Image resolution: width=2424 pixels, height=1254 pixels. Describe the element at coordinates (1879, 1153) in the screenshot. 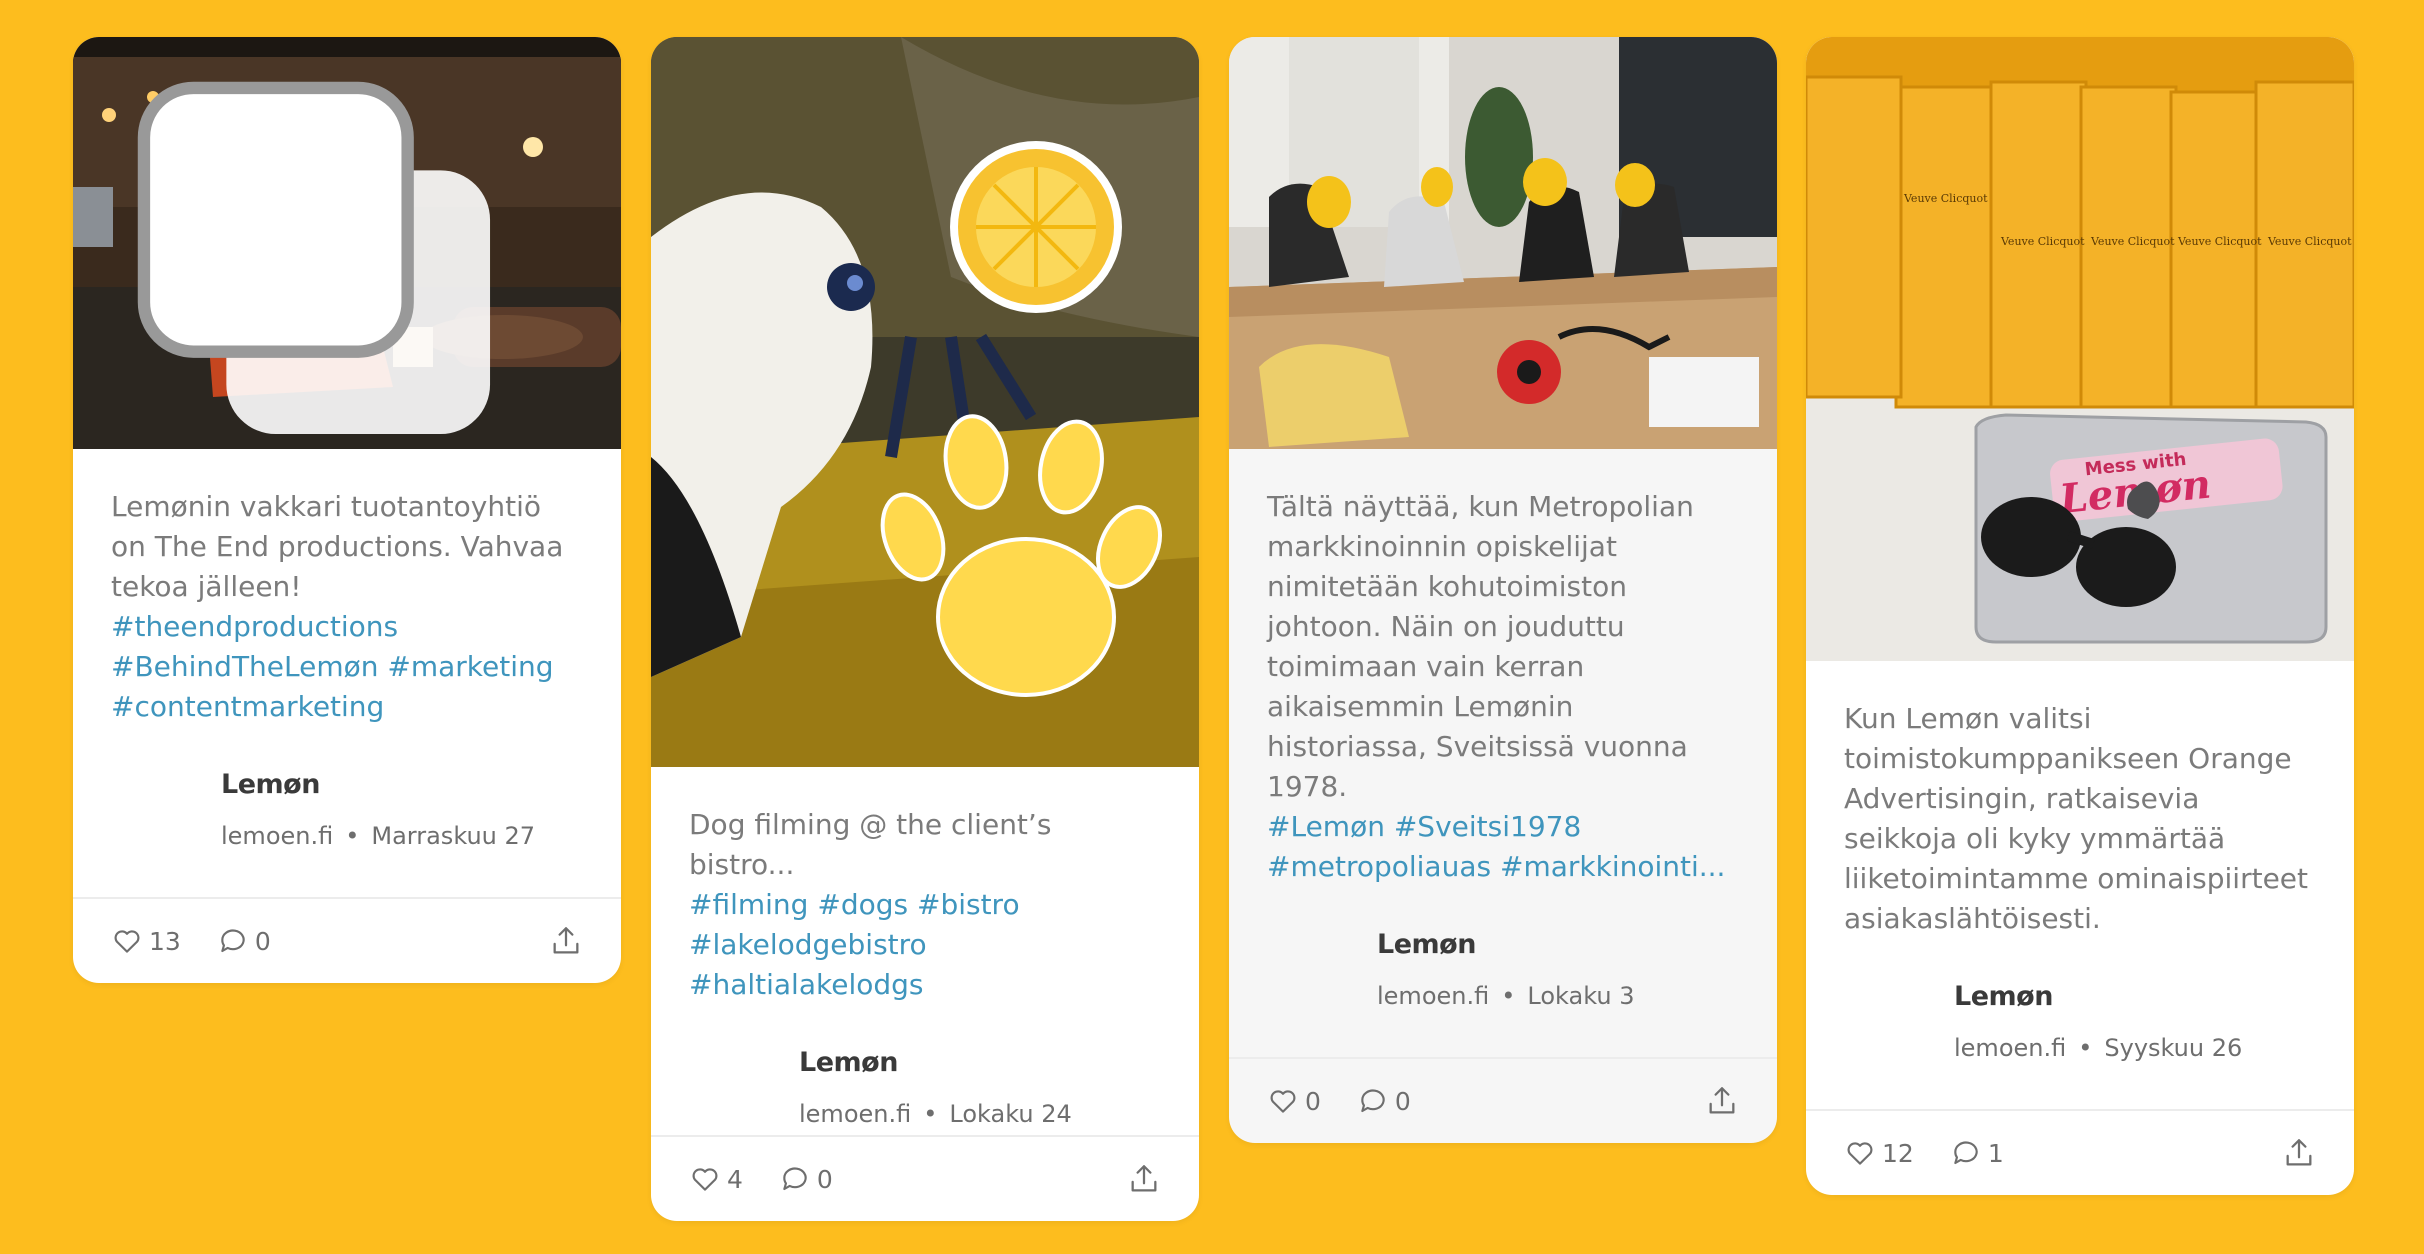

I see `like-button: 12` at that location.